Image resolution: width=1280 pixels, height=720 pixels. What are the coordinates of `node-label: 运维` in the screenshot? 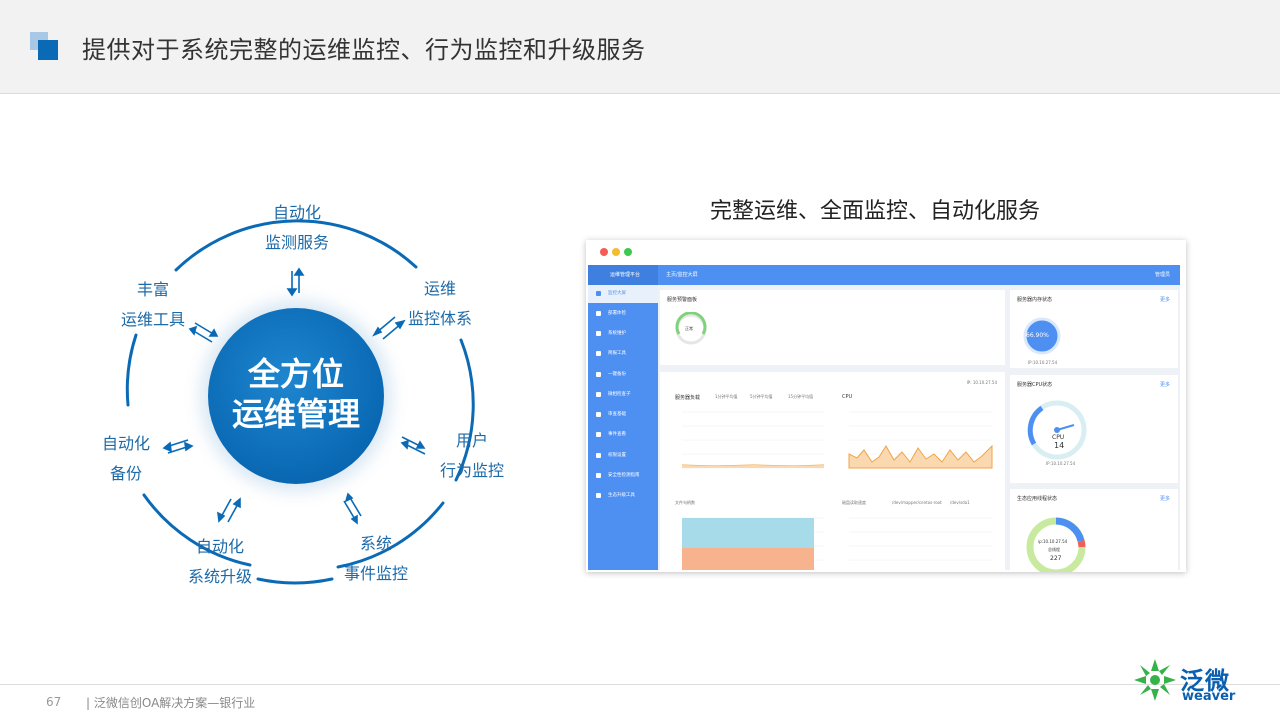 It's located at (439, 288).